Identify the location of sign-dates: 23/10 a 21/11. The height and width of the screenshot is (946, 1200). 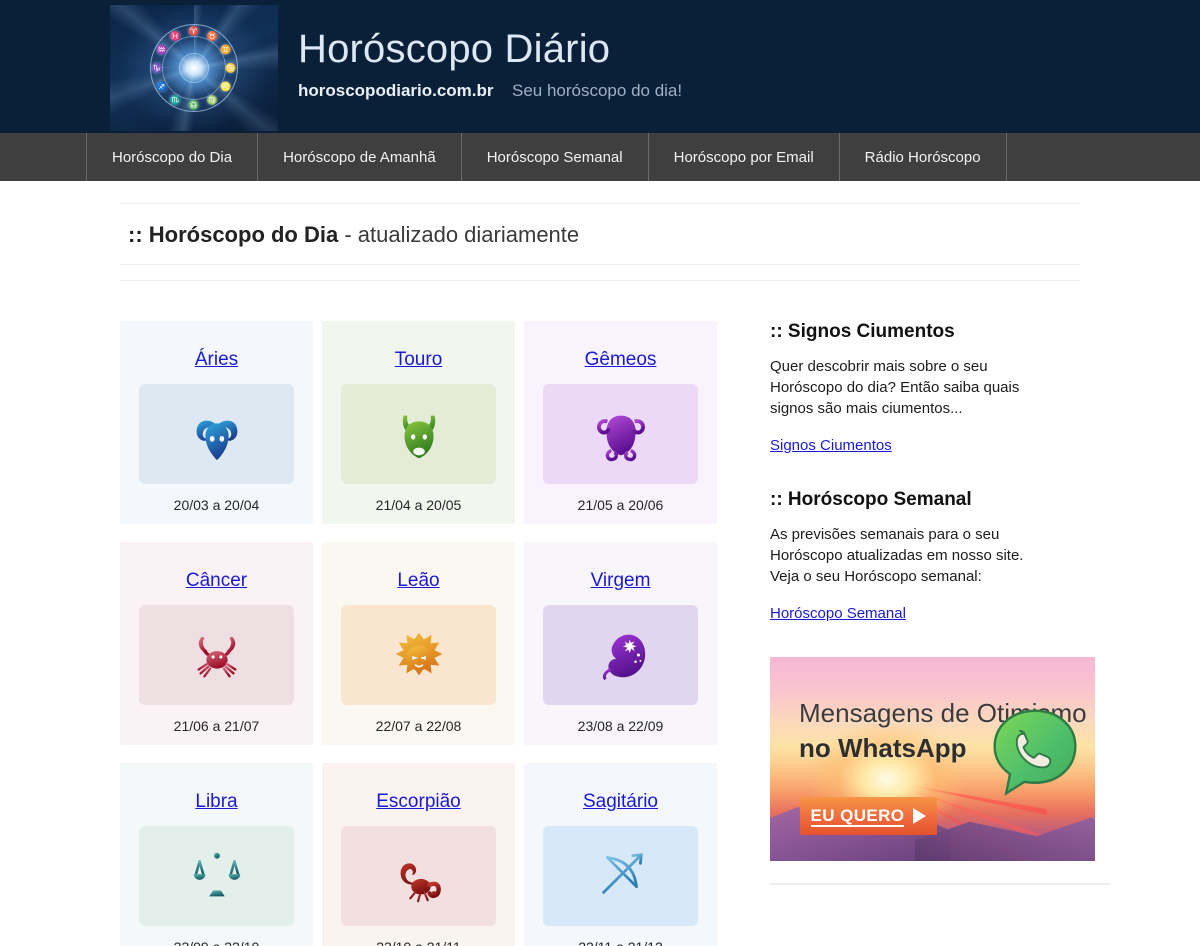
(418, 942).